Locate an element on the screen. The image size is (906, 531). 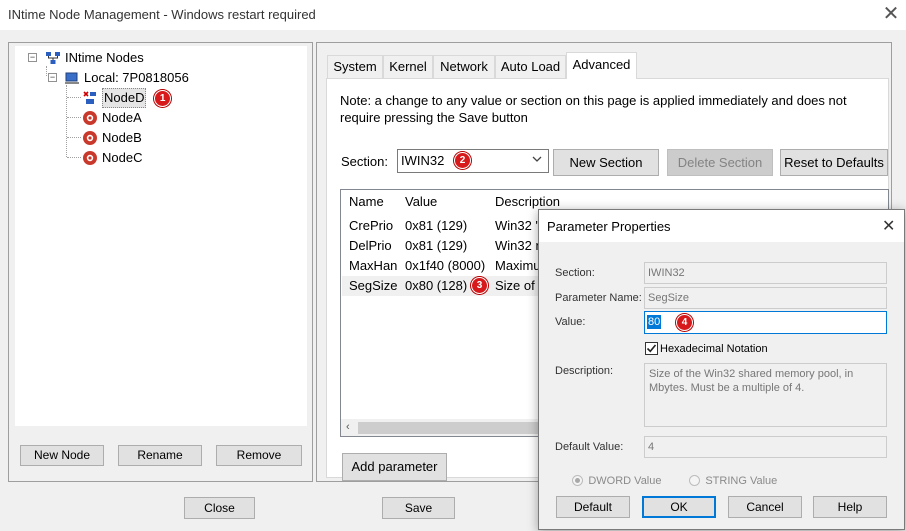
cell-name: DelPrio is located at coordinates (370, 245).